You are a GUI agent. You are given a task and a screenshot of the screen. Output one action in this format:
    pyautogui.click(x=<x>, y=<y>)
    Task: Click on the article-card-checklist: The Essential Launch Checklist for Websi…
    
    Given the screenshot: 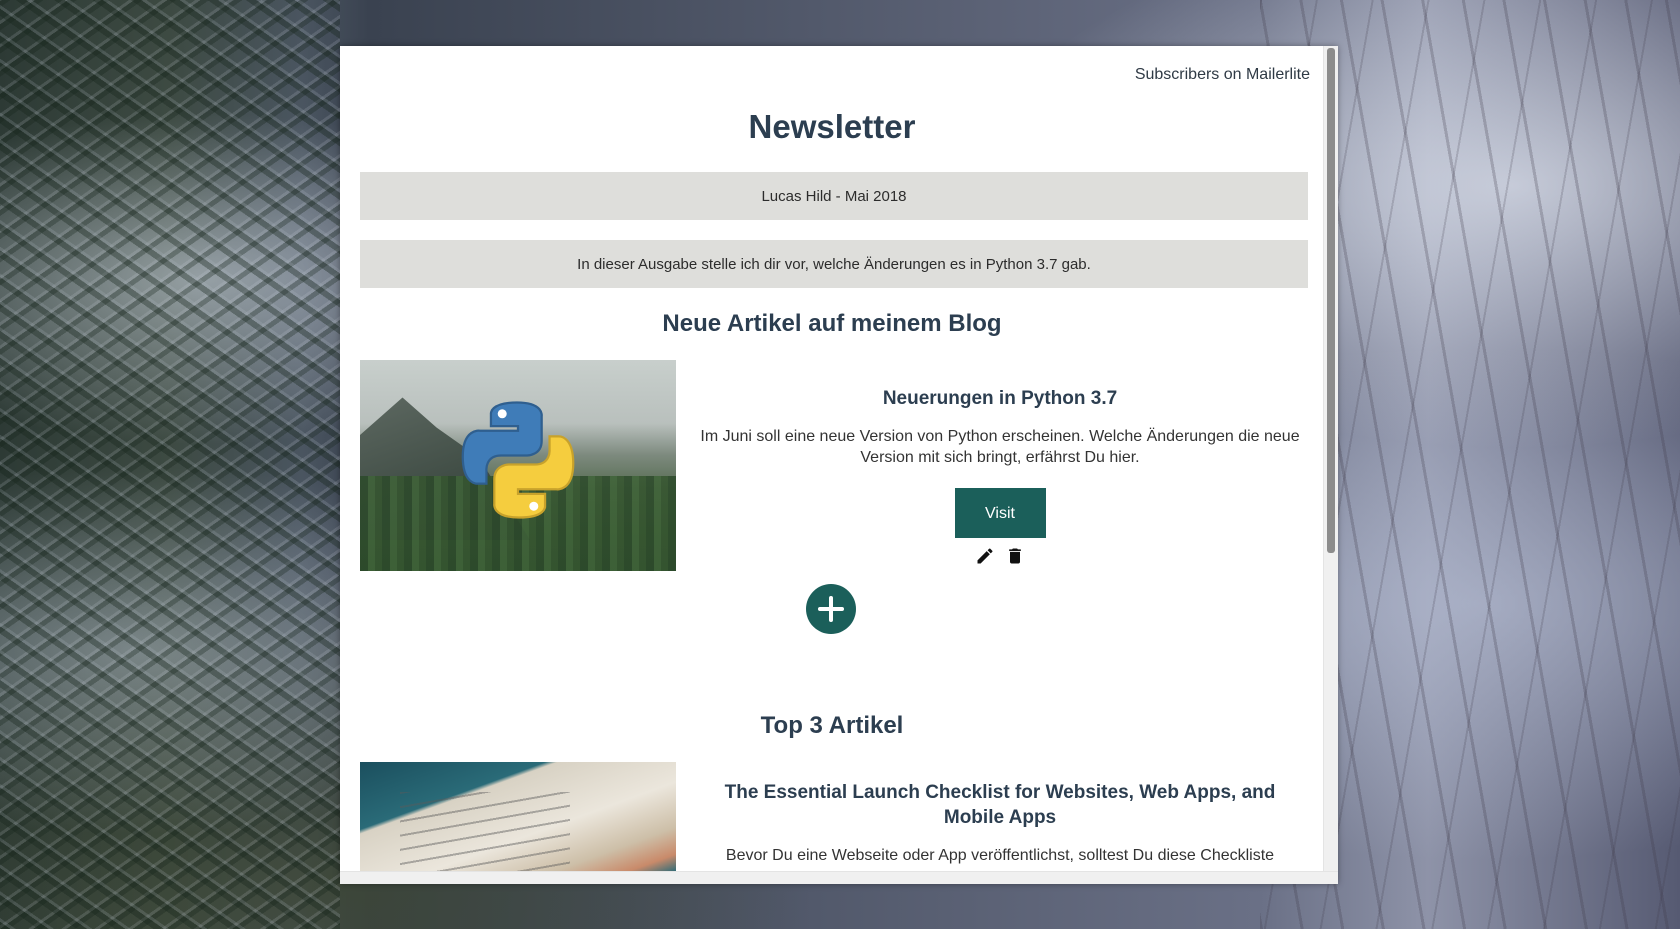 What is the action you would take?
    pyautogui.click(x=1000, y=823)
    